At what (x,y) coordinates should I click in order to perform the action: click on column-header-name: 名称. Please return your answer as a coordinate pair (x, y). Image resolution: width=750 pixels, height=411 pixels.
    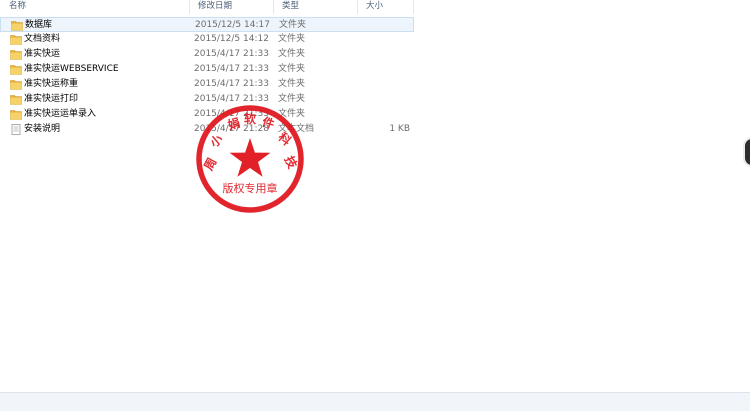
    Looking at the image, I should click on (95, 7).